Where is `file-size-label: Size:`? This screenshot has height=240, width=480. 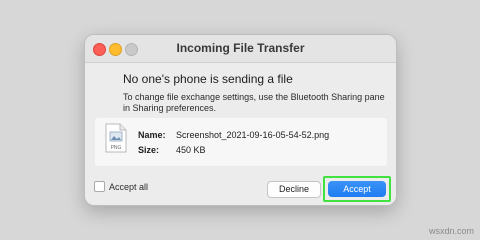 file-size-label: Size: is located at coordinates (149, 150).